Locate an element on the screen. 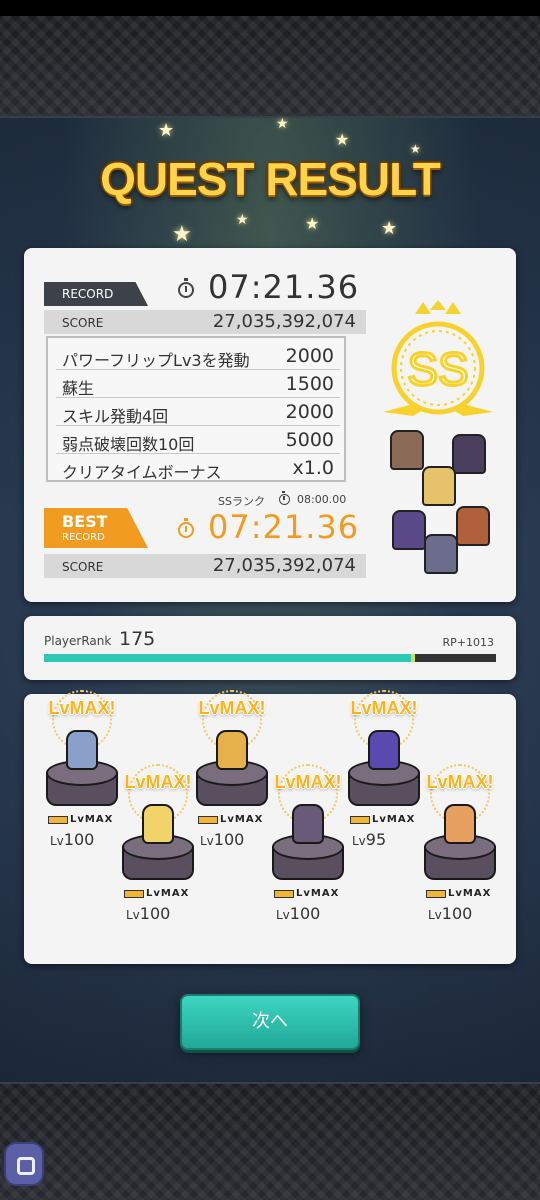 This screenshot has width=540, height=1200. page-title: QUEST RESULT is located at coordinates (270, 179).